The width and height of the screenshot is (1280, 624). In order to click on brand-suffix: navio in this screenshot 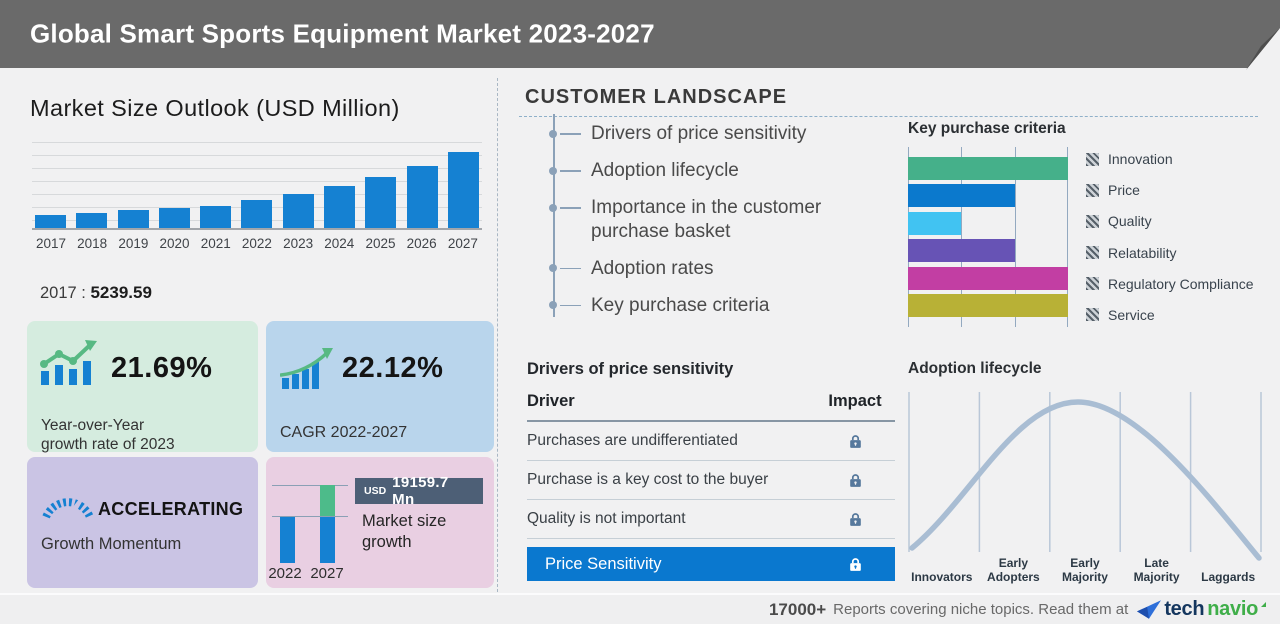, I will do `click(1232, 609)`.